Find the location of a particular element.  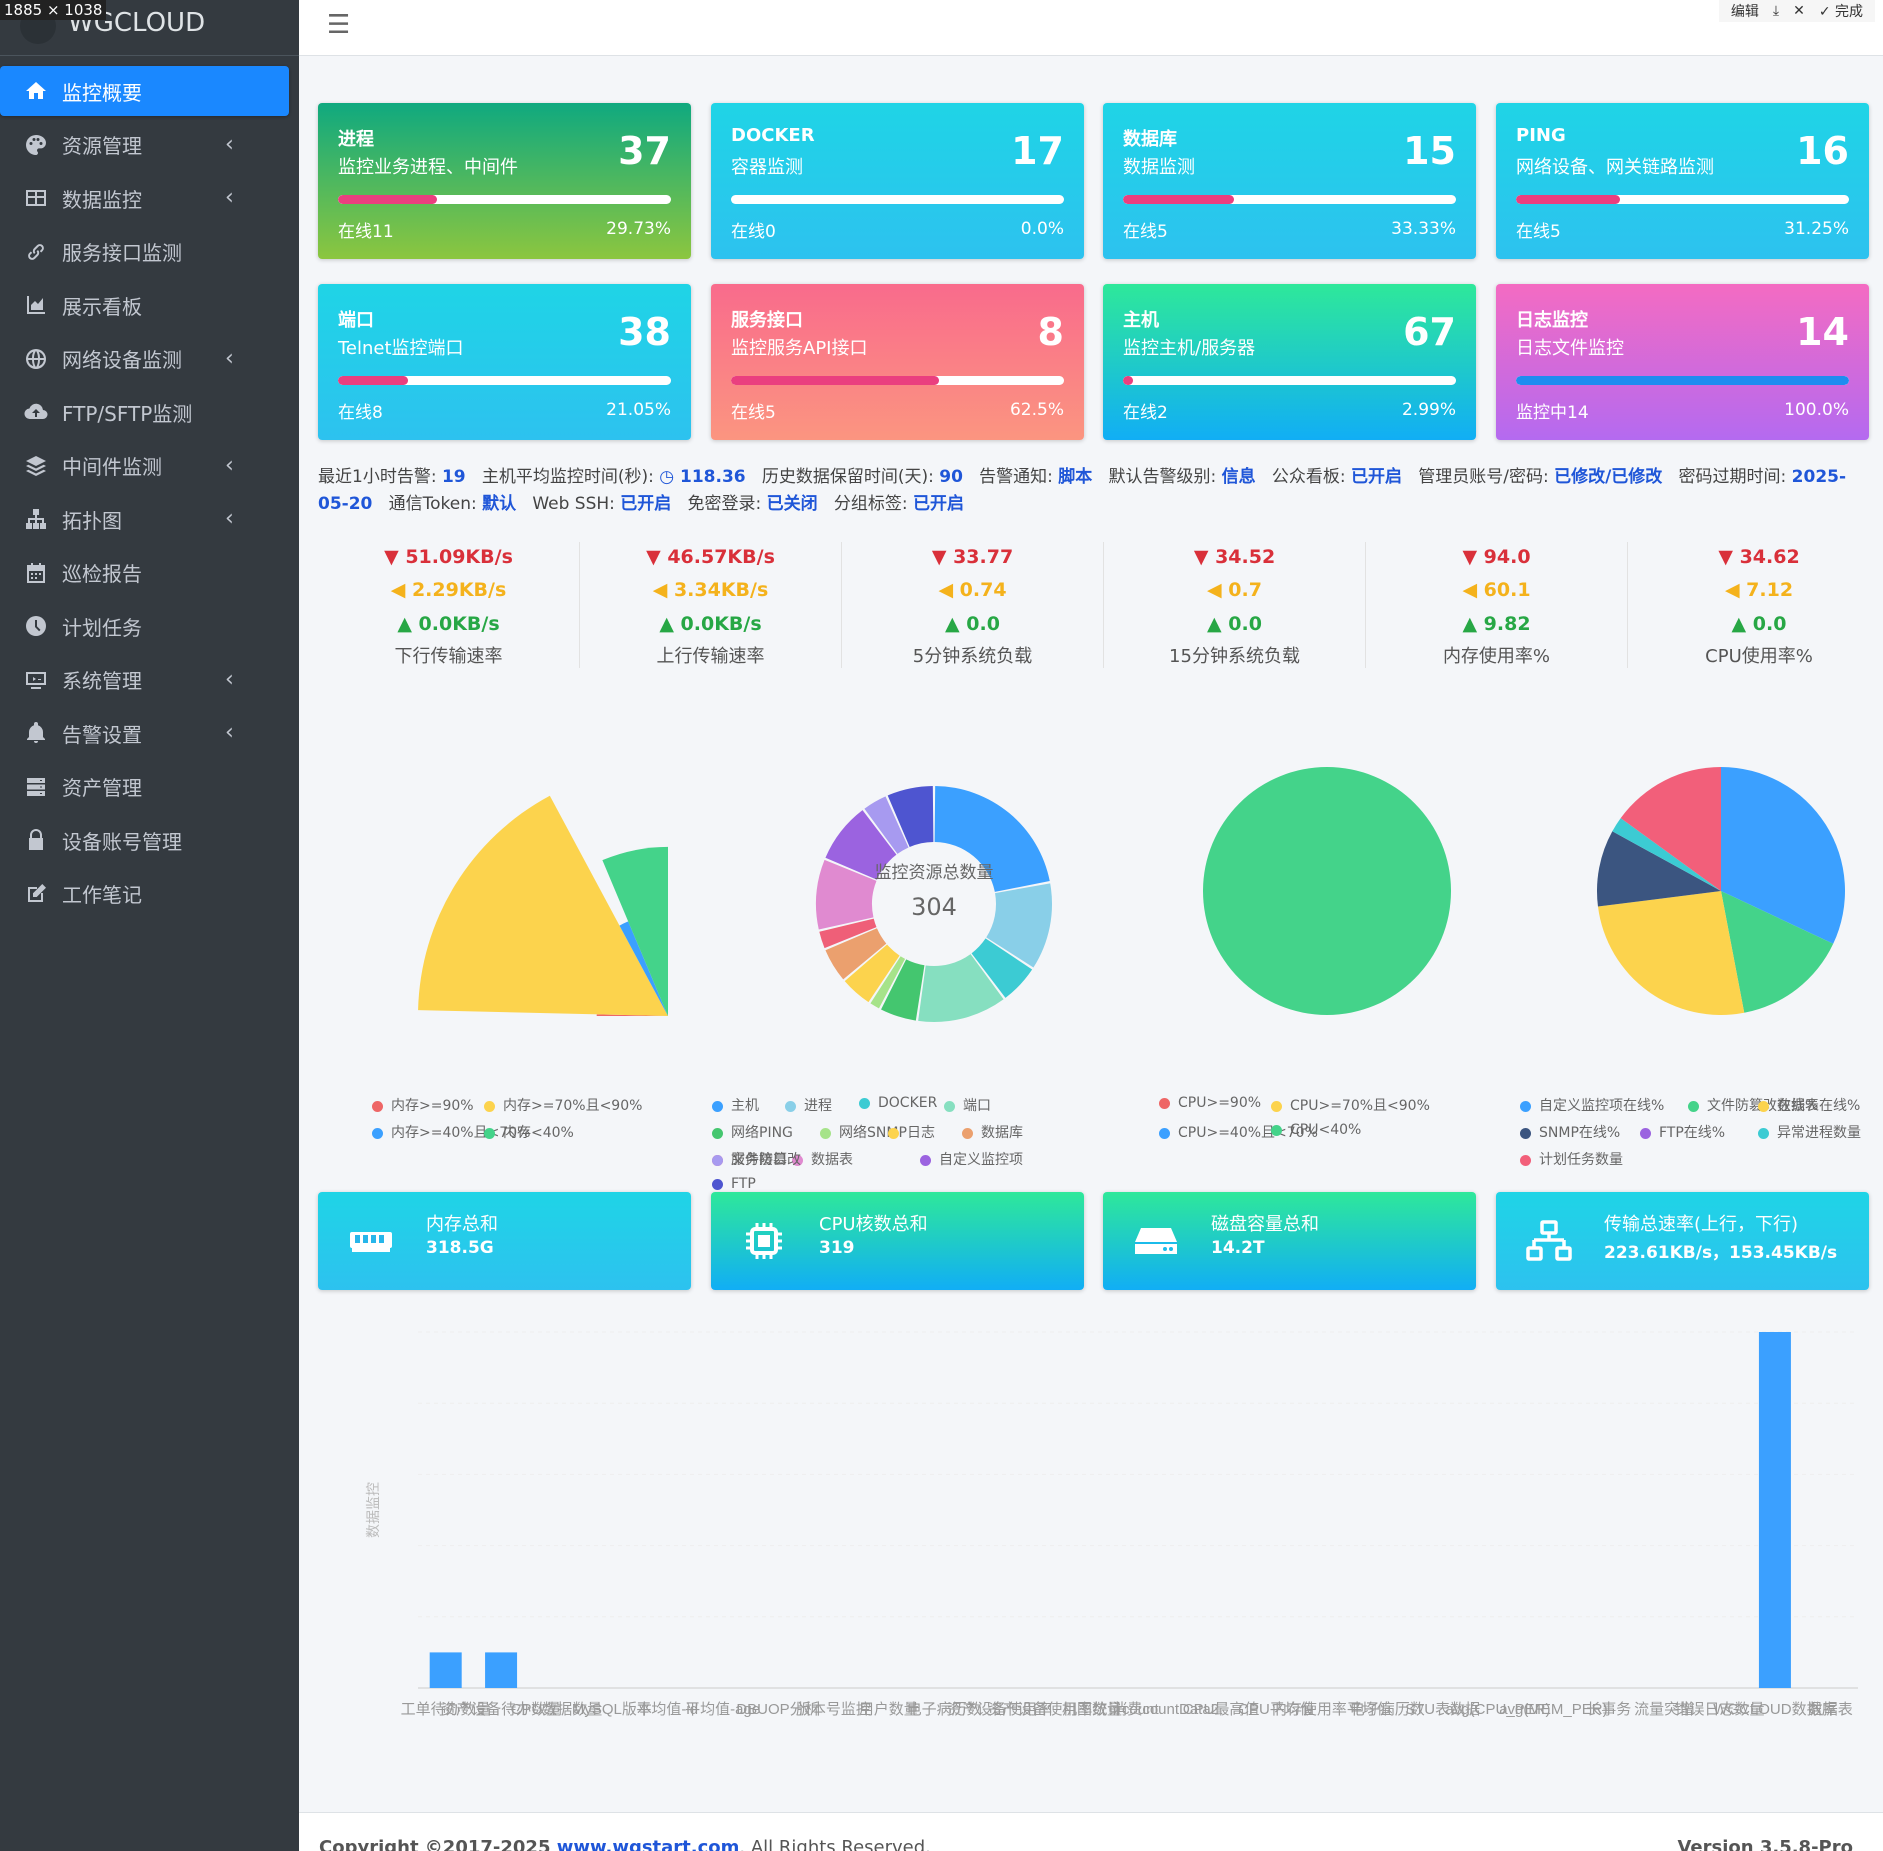

legend-item: 内存<40% is located at coordinates (529, 1132).